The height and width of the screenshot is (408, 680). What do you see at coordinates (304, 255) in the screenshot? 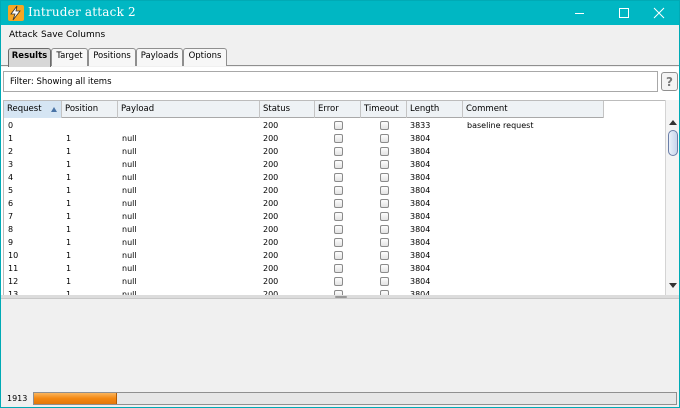
I see `table-row: 10 1 null 200 3804` at bounding box center [304, 255].